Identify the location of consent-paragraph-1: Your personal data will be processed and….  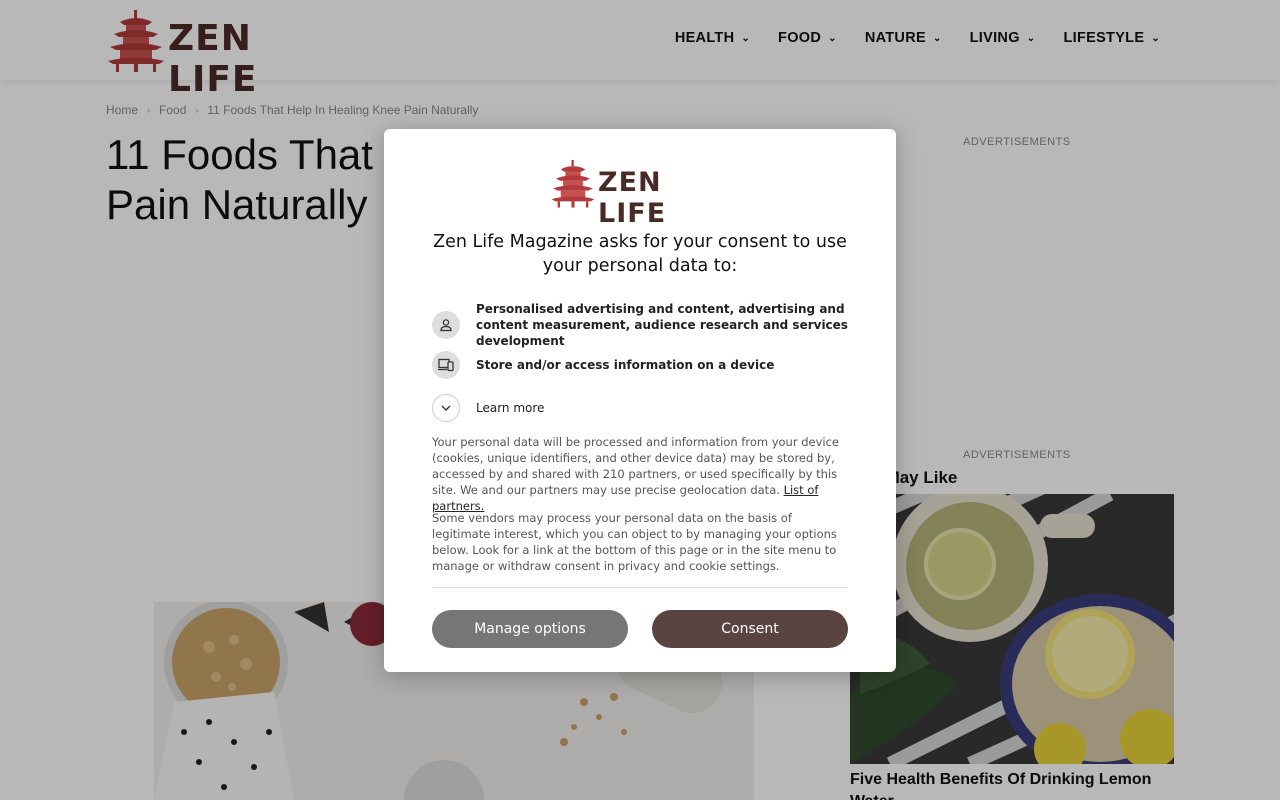
(642, 474).